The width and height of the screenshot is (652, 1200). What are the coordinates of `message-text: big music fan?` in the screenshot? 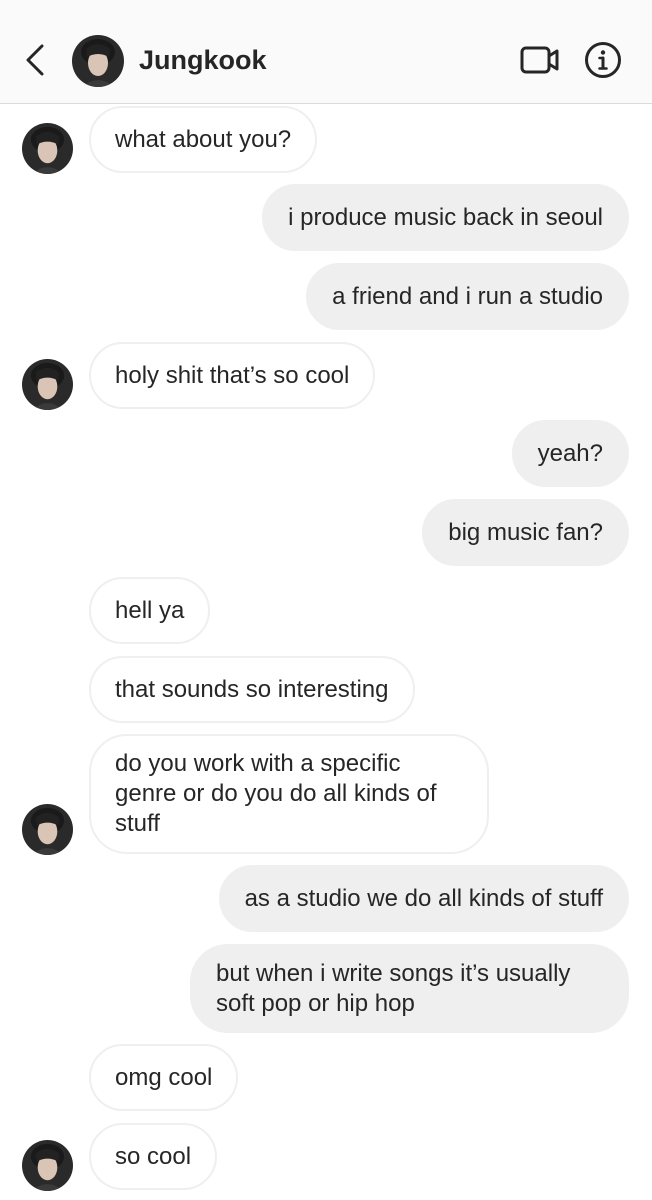 It's located at (525, 532).